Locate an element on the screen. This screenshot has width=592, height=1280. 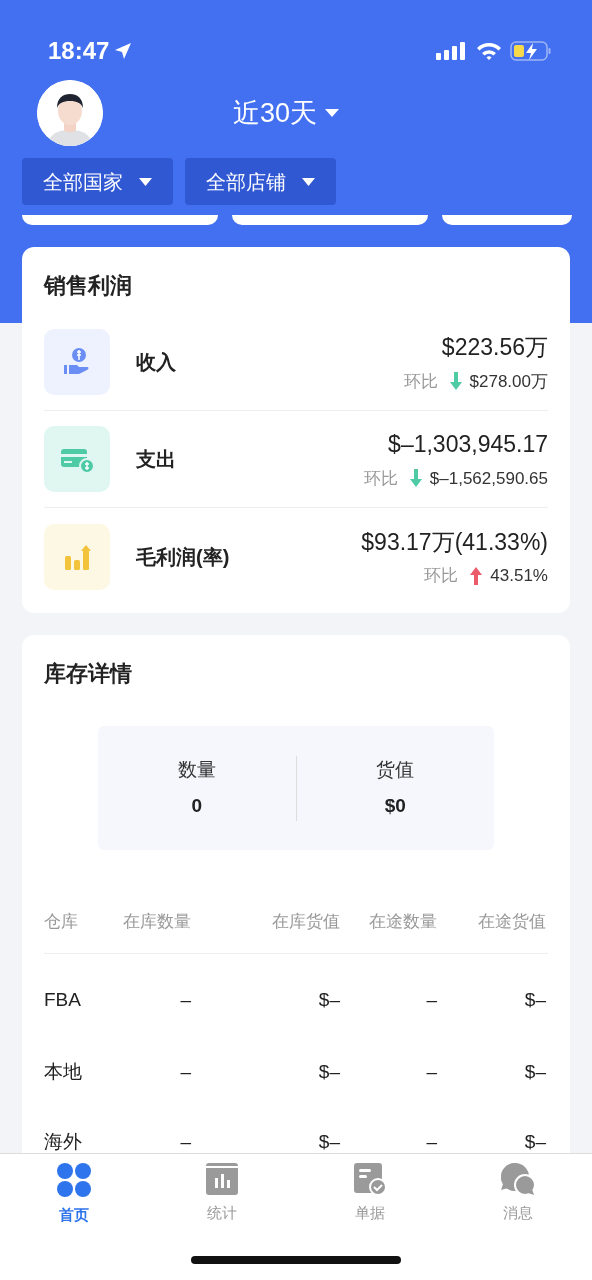
compare-value: $–1,562,590.65 is located at coordinates (488, 478).